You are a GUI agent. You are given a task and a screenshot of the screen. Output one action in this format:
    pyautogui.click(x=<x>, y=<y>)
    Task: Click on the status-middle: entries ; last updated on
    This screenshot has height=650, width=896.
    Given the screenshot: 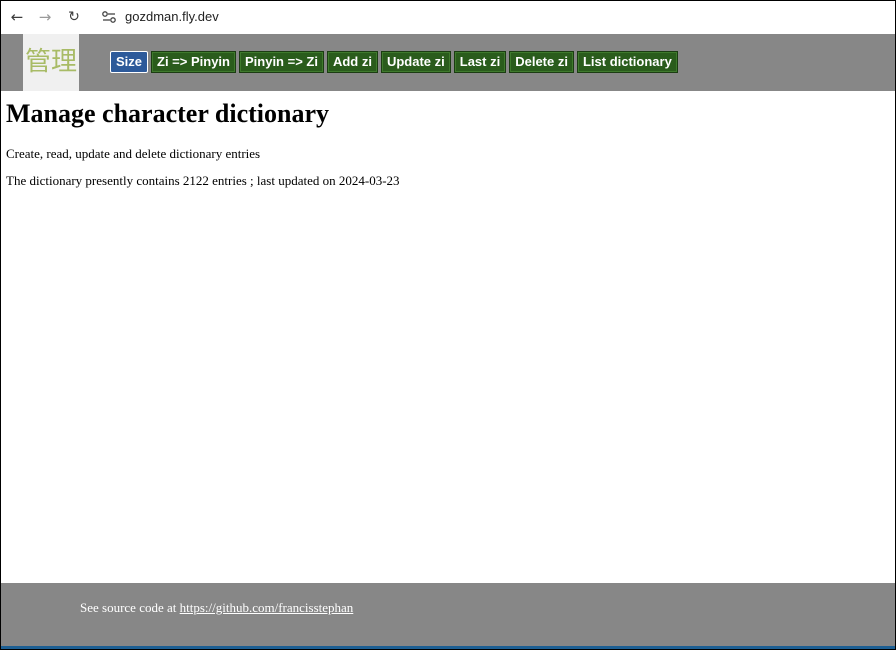 What is the action you would take?
    pyautogui.click(x=273, y=180)
    